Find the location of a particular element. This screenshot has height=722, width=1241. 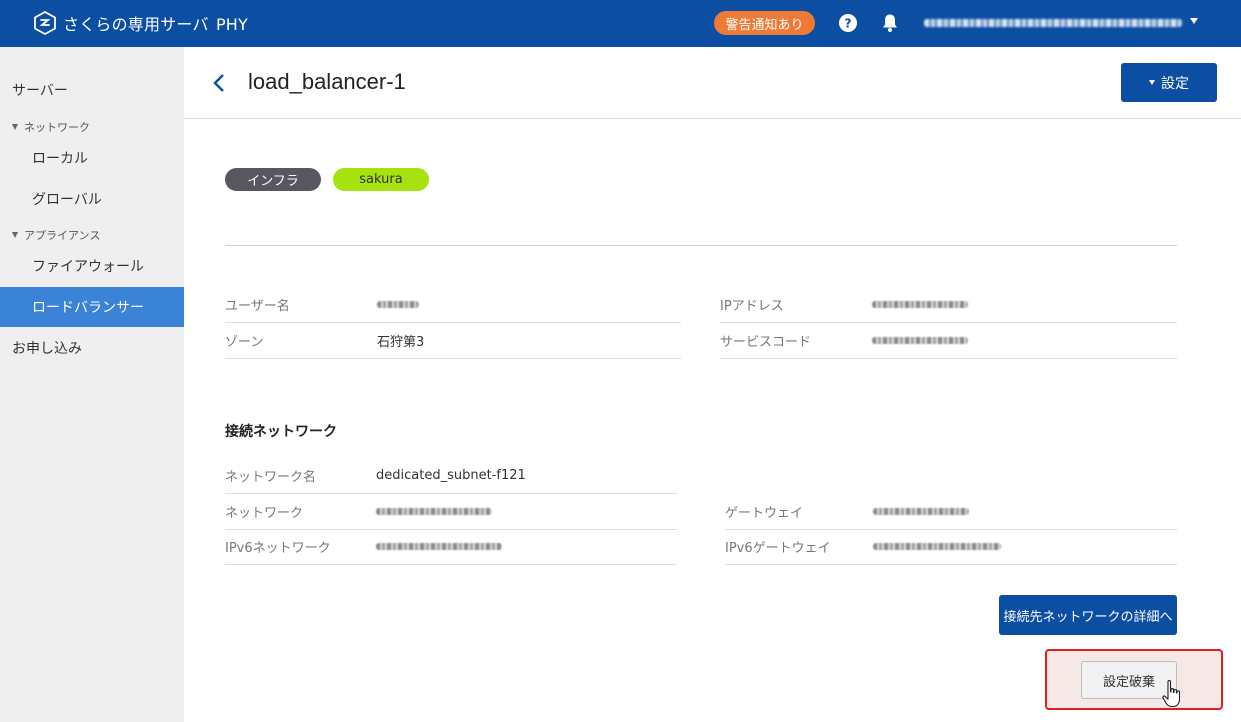

hand-pointer-icon is located at coordinates (1171, 693).